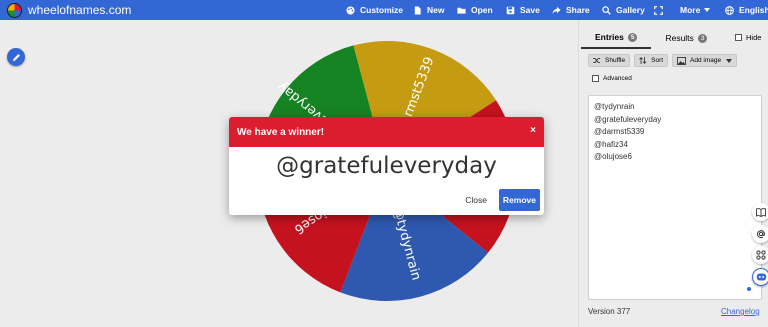 The width and height of the screenshot is (768, 327). Describe the element at coordinates (617, 78) in the screenshot. I see `advanced-label: Advanced` at that location.